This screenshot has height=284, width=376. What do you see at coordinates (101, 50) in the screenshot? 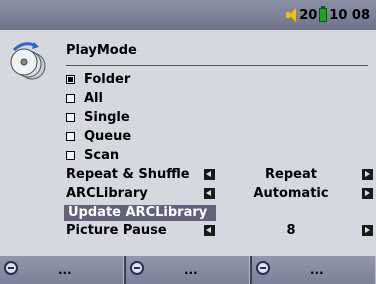
I see `page-title: PlayMode` at bounding box center [101, 50].